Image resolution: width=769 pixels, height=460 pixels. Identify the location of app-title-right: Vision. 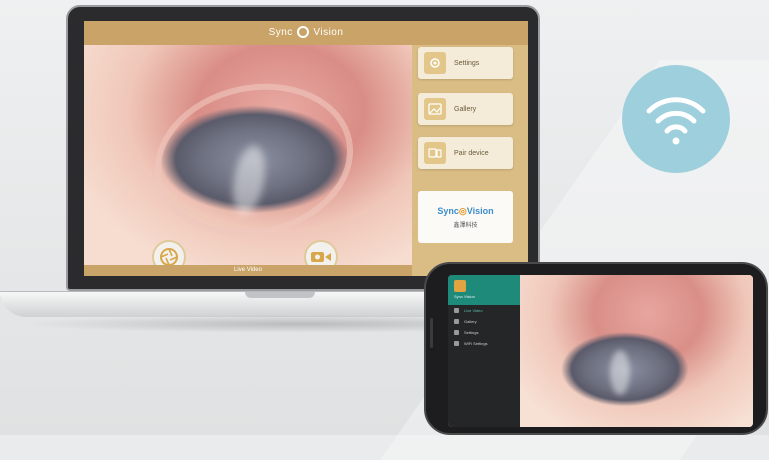
(328, 32).